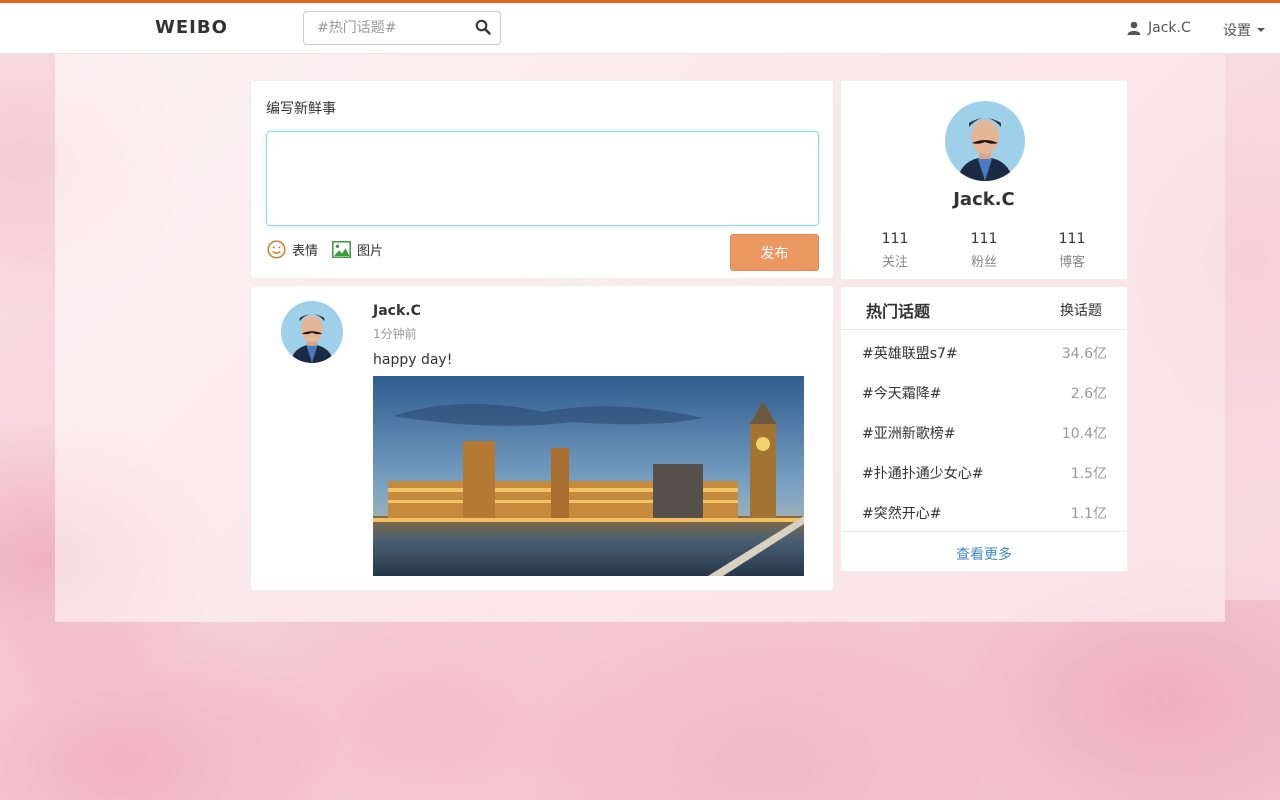  I want to click on top-navbar: WEIBO Jack.C 设置, so click(640, 27).